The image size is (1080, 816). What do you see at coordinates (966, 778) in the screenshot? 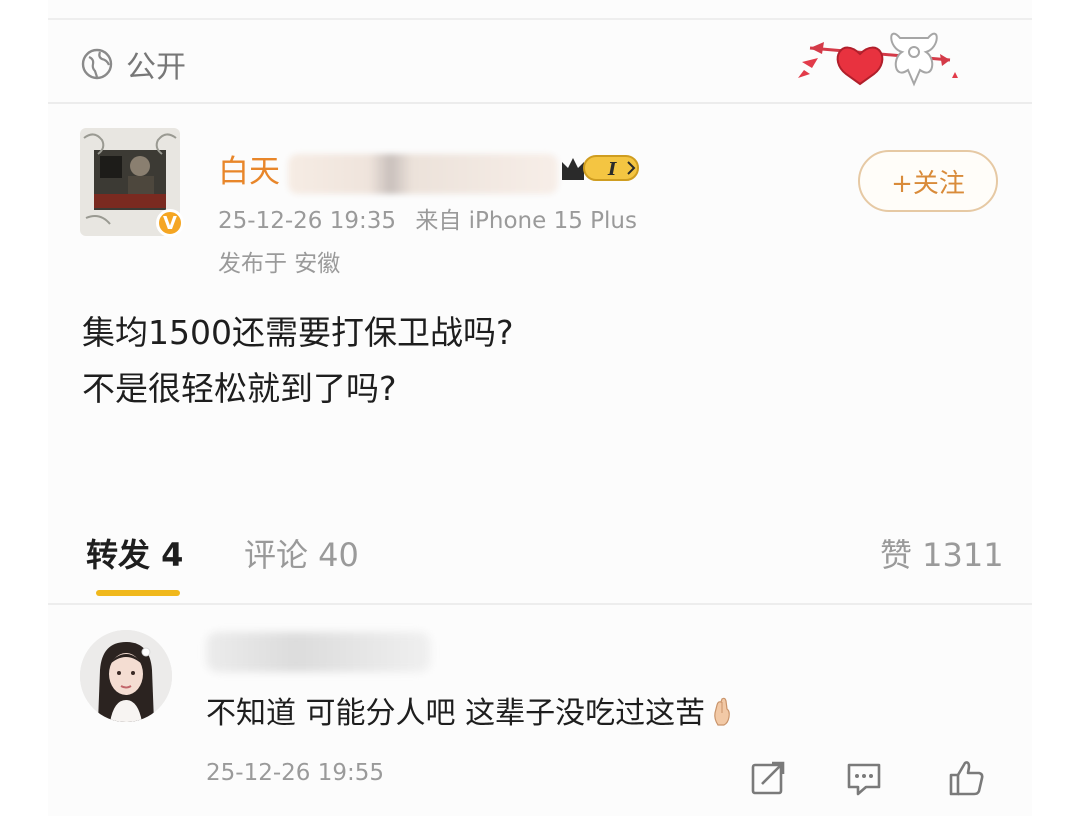
I see `like-icon` at bounding box center [966, 778].